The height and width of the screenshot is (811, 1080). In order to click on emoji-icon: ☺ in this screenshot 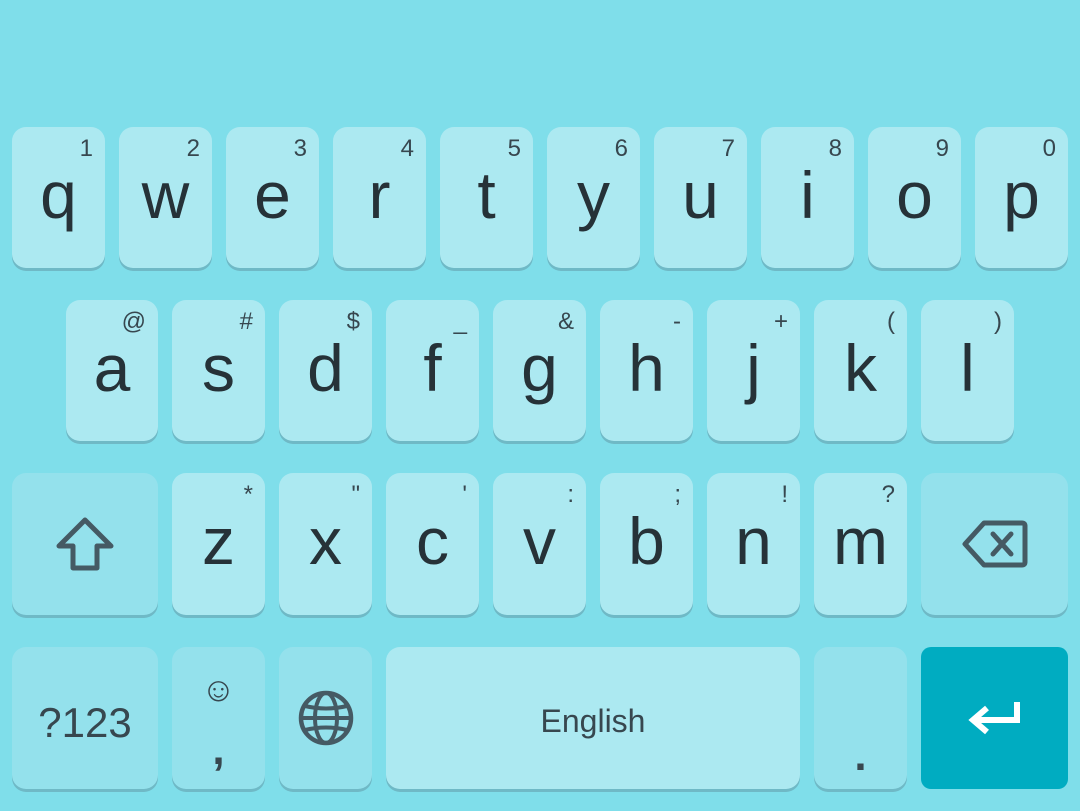, I will do `click(218, 690)`.